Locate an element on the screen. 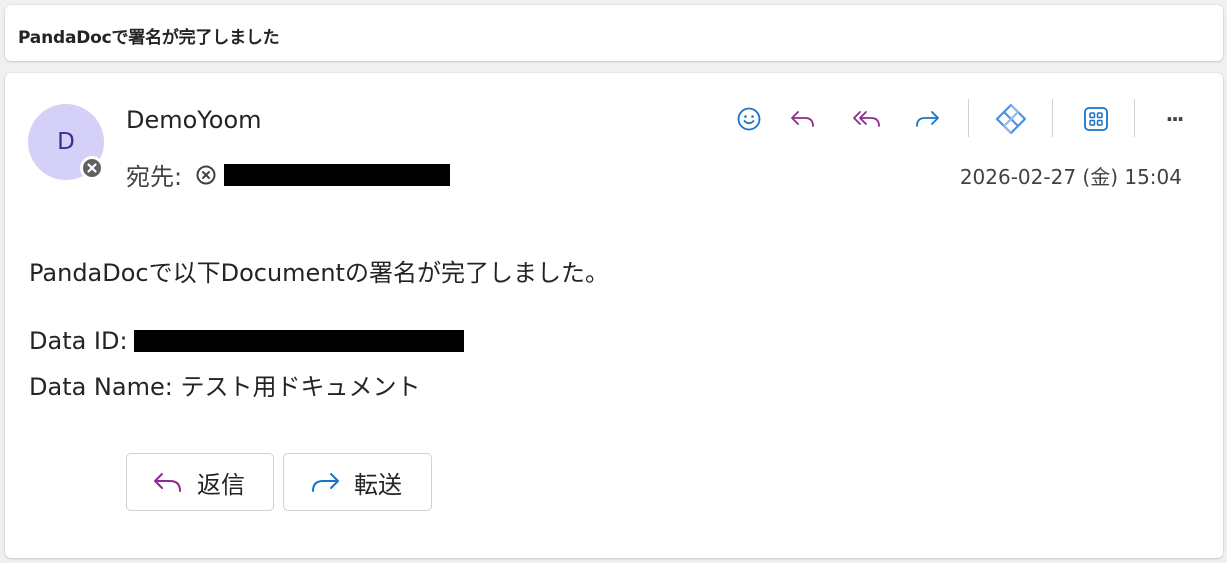 The height and width of the screenshot is (563, 1227). subject-header: PandaDocで署名が完了しました is located at coordinates (614, 33).